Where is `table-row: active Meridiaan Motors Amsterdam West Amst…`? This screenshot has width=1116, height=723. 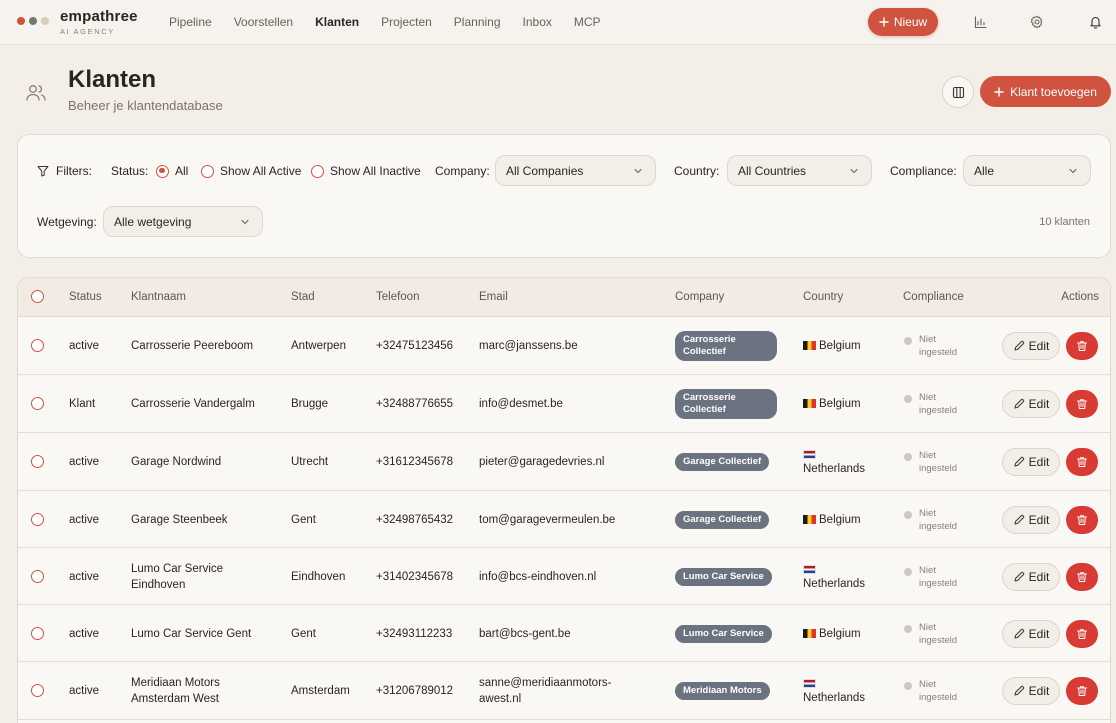 table-row: active Meridiaan Motors Amsterdam West Amst… is located at coordinates (564, 691).